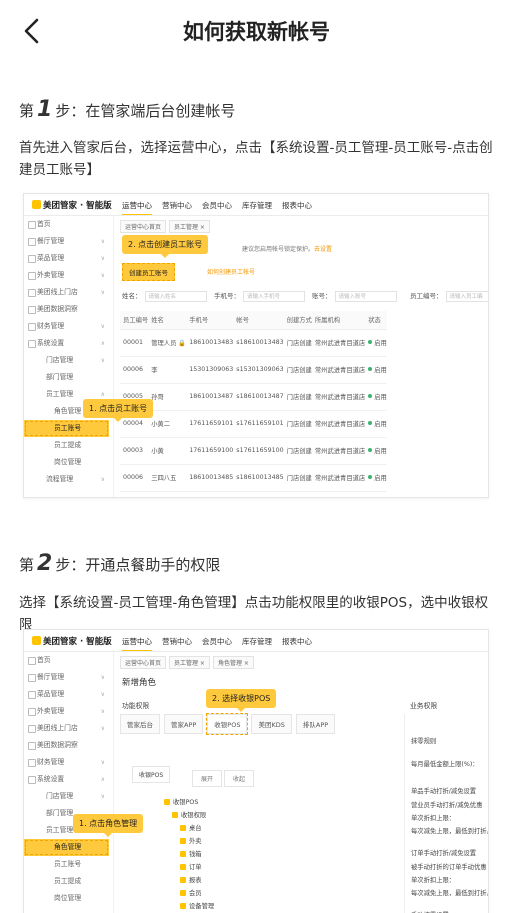 Image resolution: width=513 pixels, height=913 pixels. What do you see at coordinates (151, 774) in the screenshot?
I see `subtab-pos: 收银POS` at bounding box center [151, 774].